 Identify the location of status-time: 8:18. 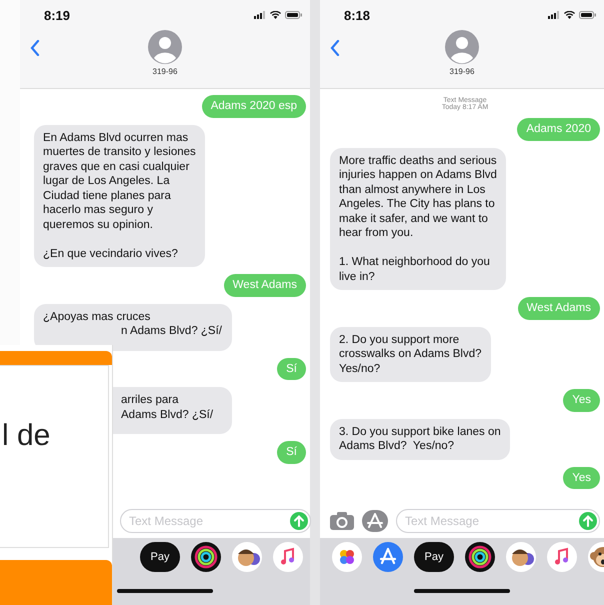
(357, 15).